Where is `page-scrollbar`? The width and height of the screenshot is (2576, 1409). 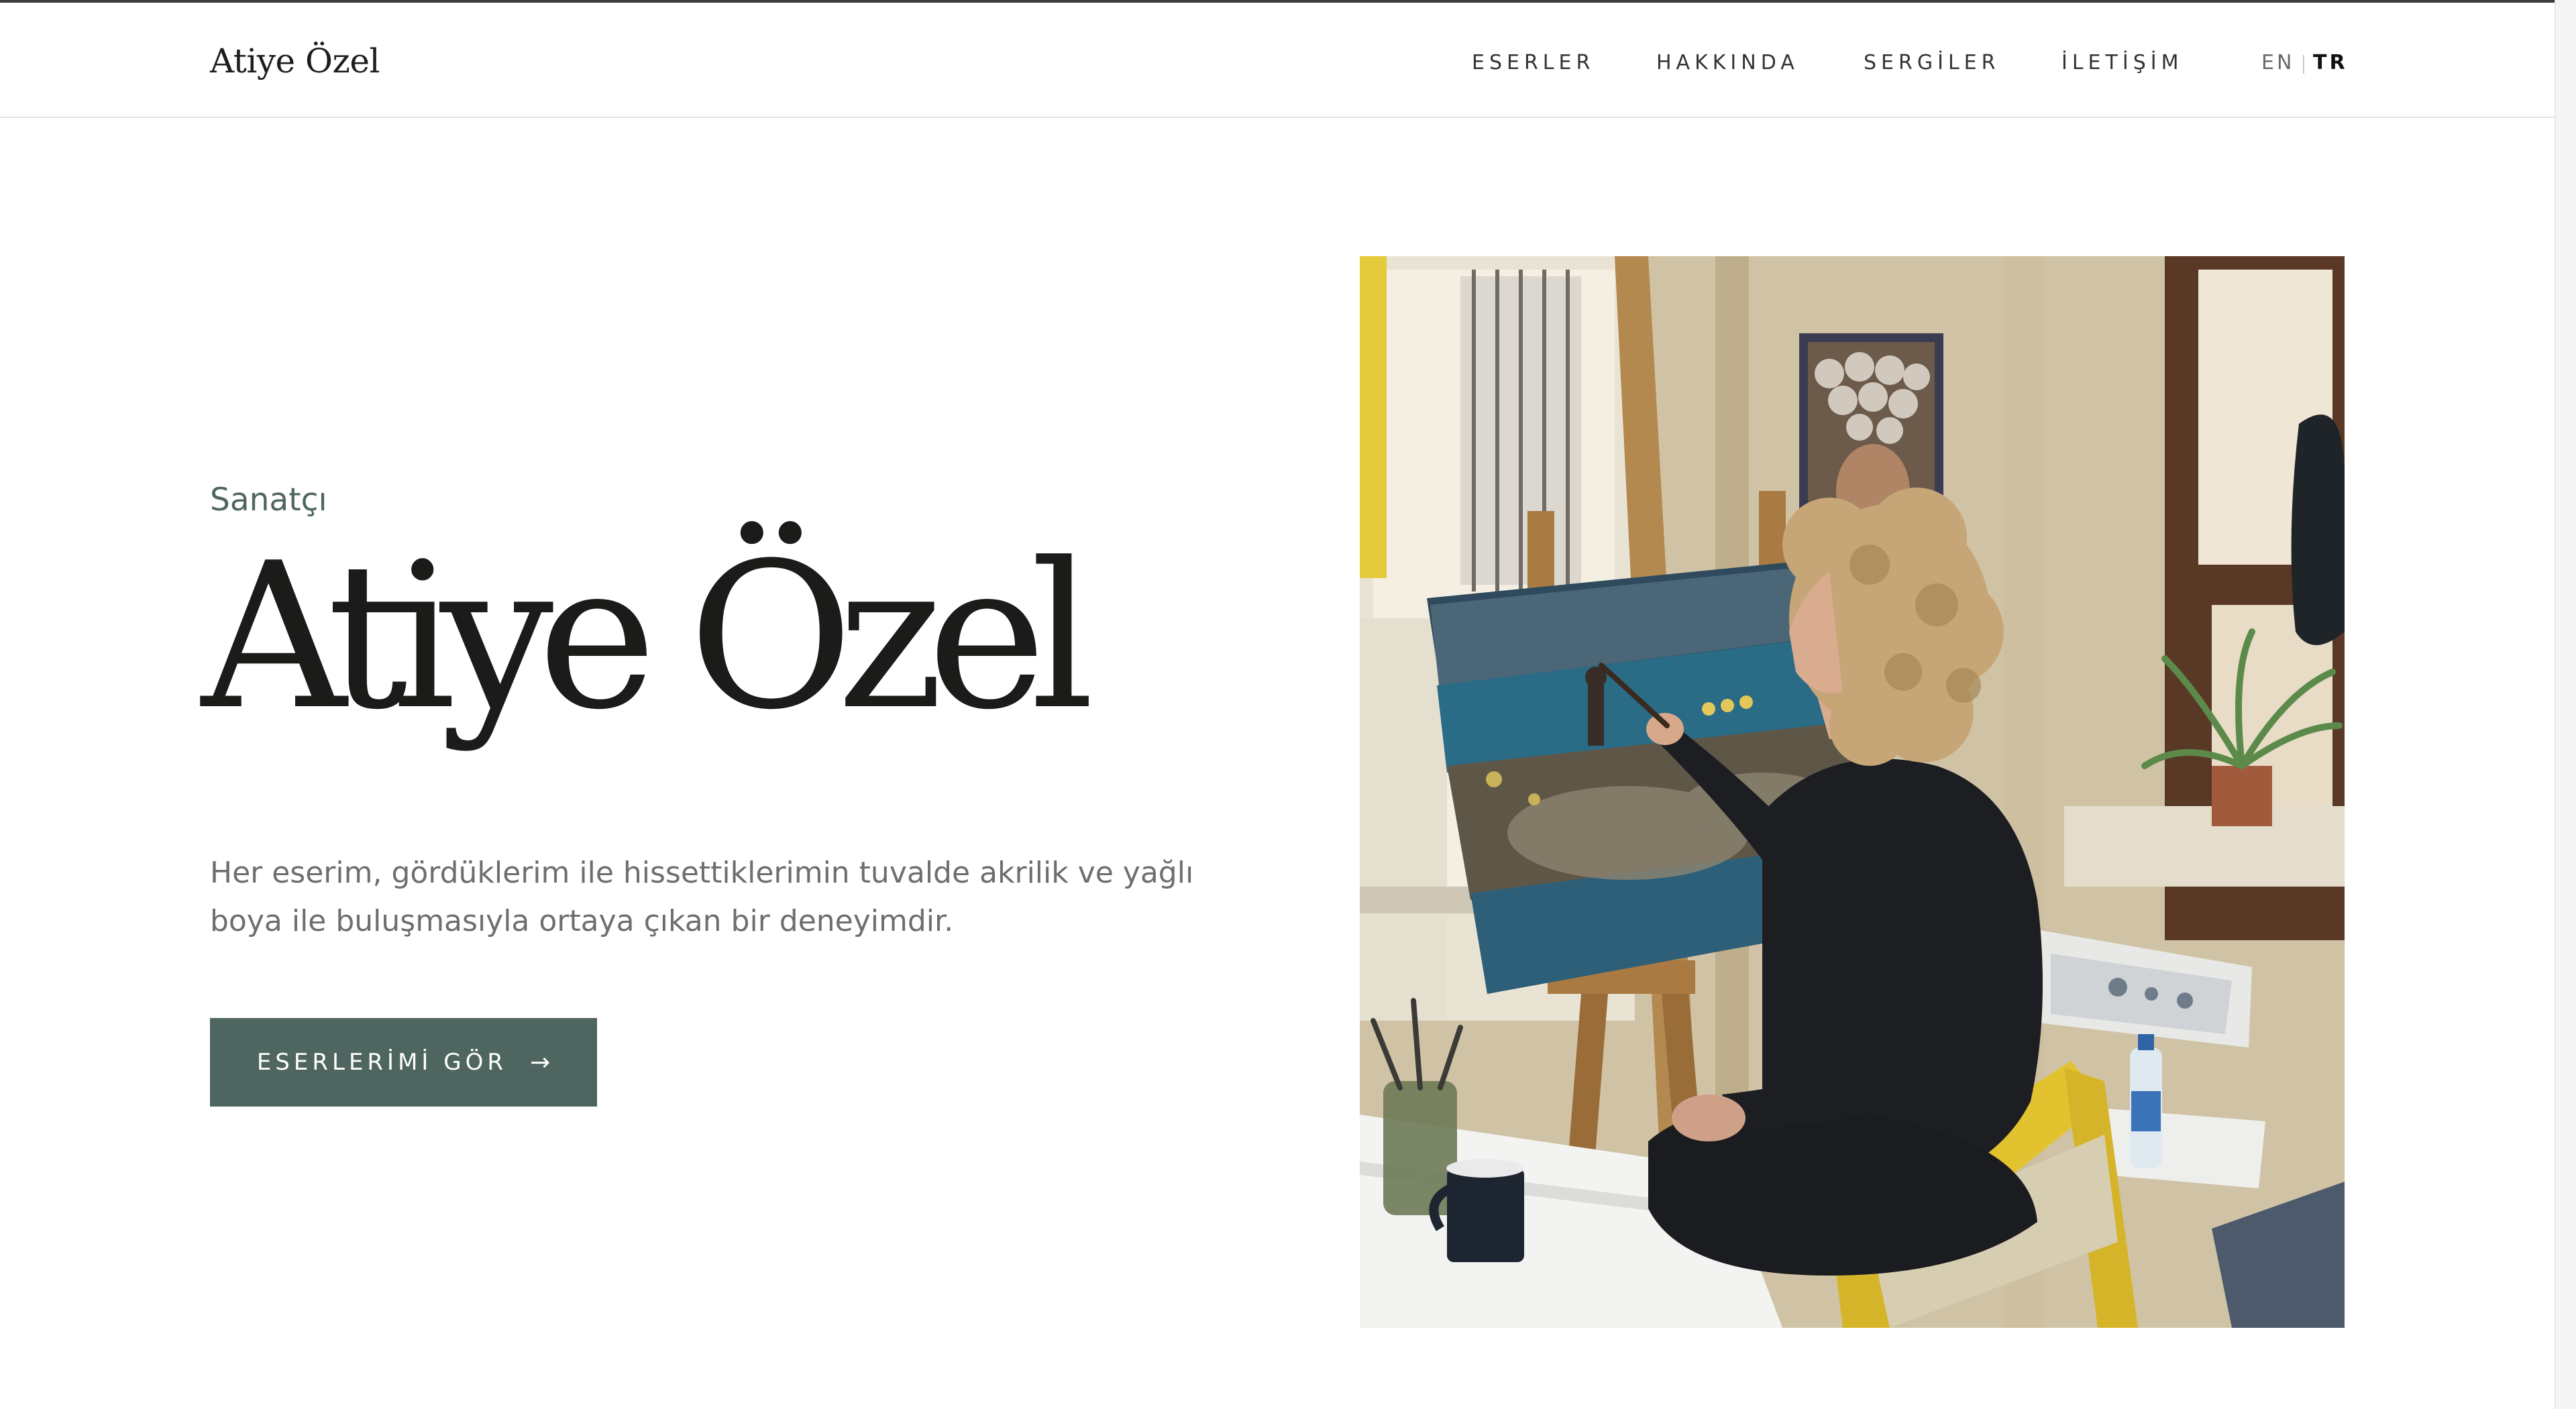 page-scrollbar is located at coordinates (2565, 704).